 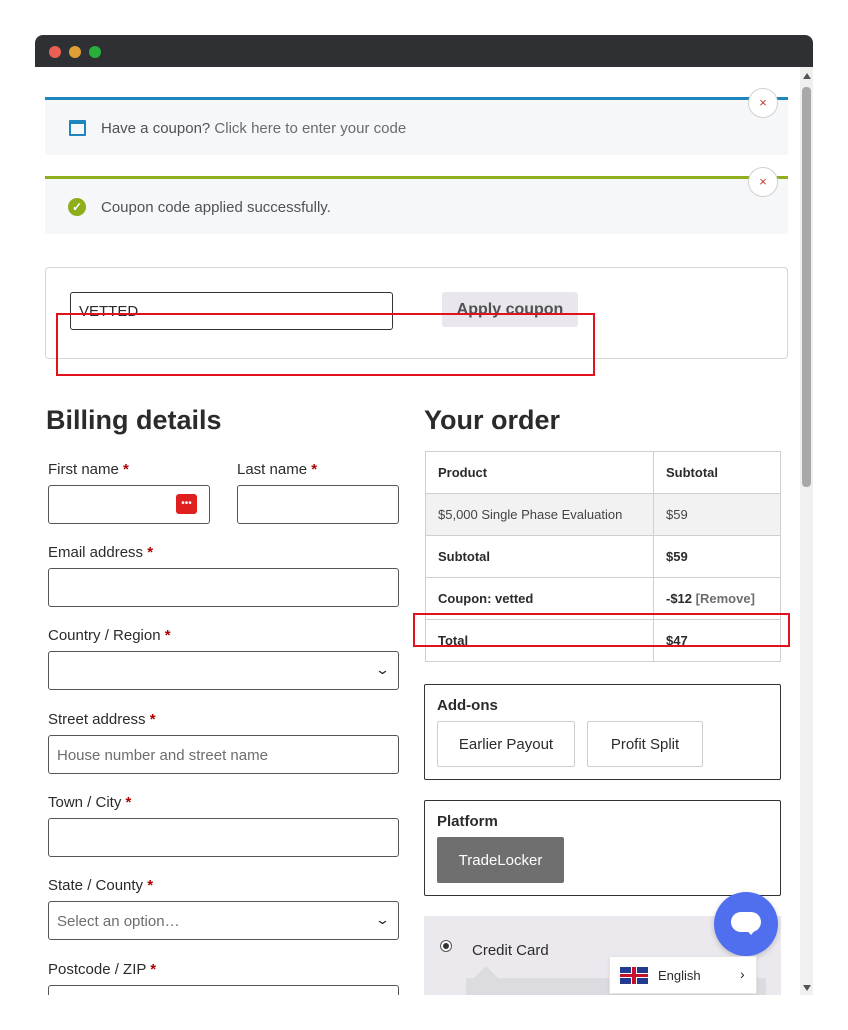 I want to click on last-name-label: Last name *, so click(x=277, y=469).